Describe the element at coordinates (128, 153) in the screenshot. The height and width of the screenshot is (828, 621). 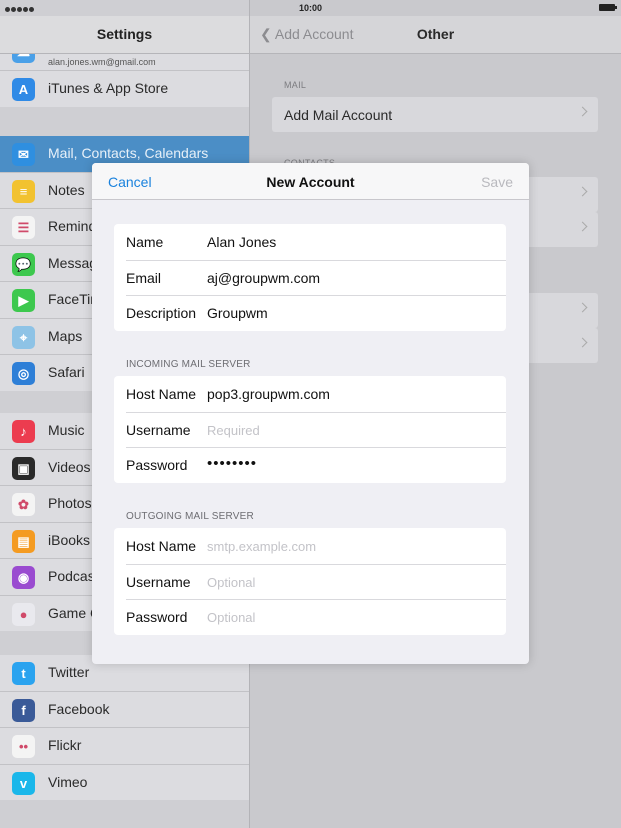
I see `sidebar-item-label: Mail, Contacts, Calendars` at that location.